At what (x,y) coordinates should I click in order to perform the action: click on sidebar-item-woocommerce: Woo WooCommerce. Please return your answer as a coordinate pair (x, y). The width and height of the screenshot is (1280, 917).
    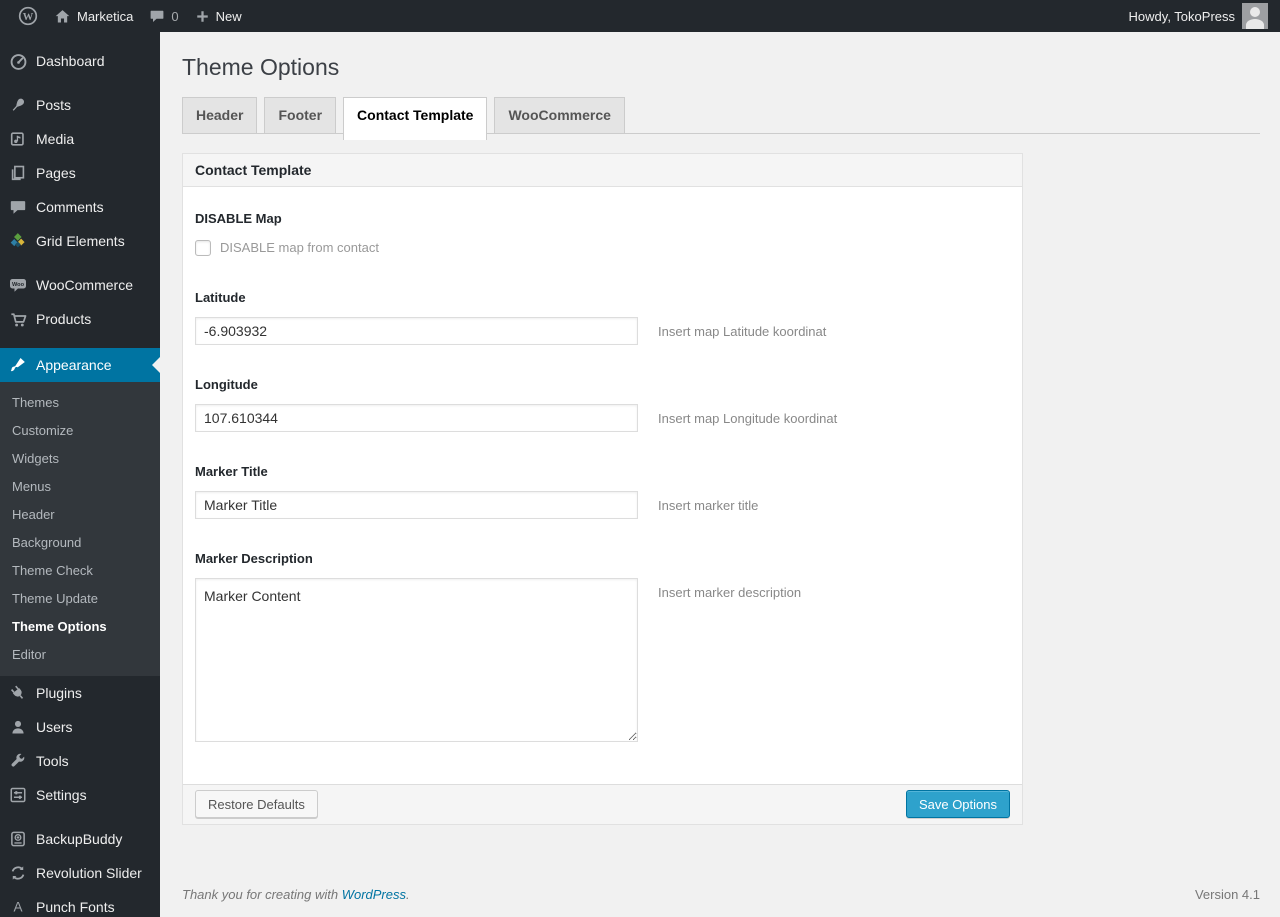
    Looking at the image, I should click on (80, 285).